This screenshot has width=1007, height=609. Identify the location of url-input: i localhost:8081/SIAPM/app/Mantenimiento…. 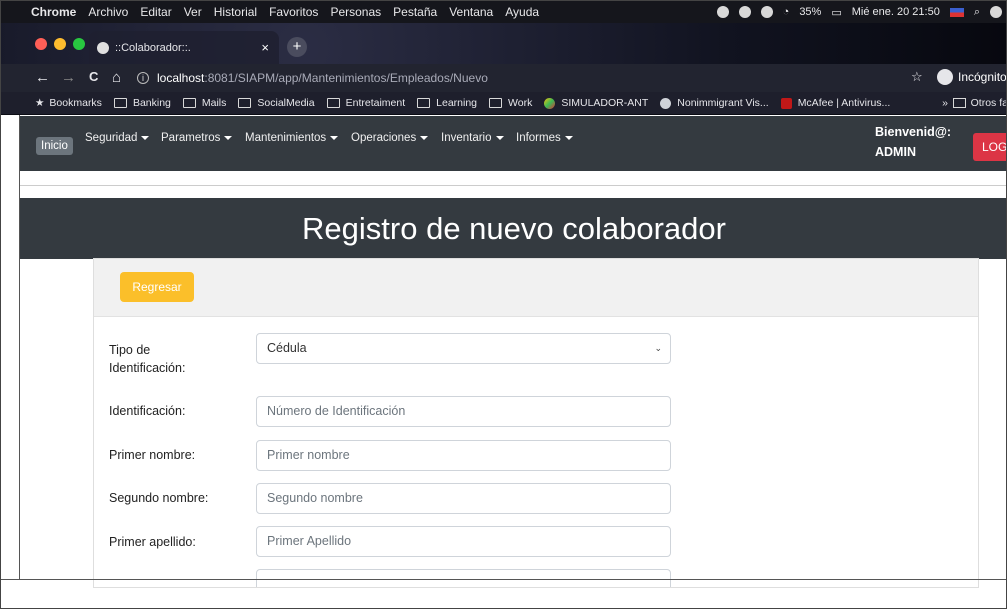
(522, 78).